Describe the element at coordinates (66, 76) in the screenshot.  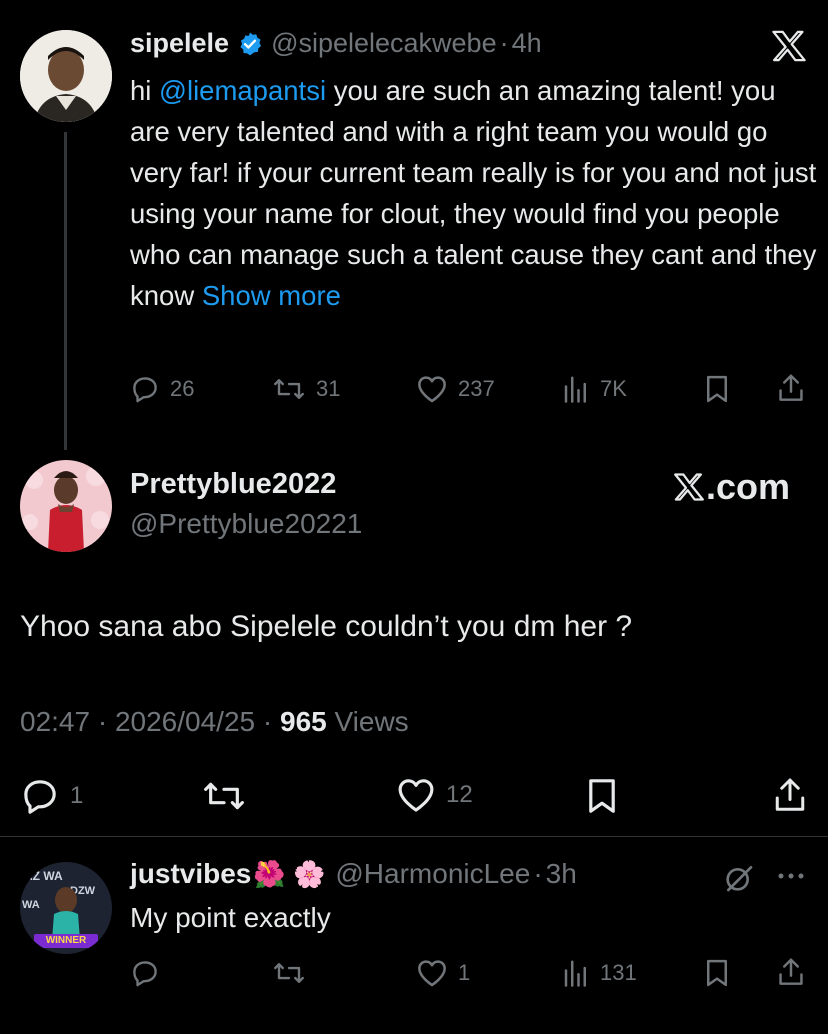
I see `avatar-sipelele` at that location.